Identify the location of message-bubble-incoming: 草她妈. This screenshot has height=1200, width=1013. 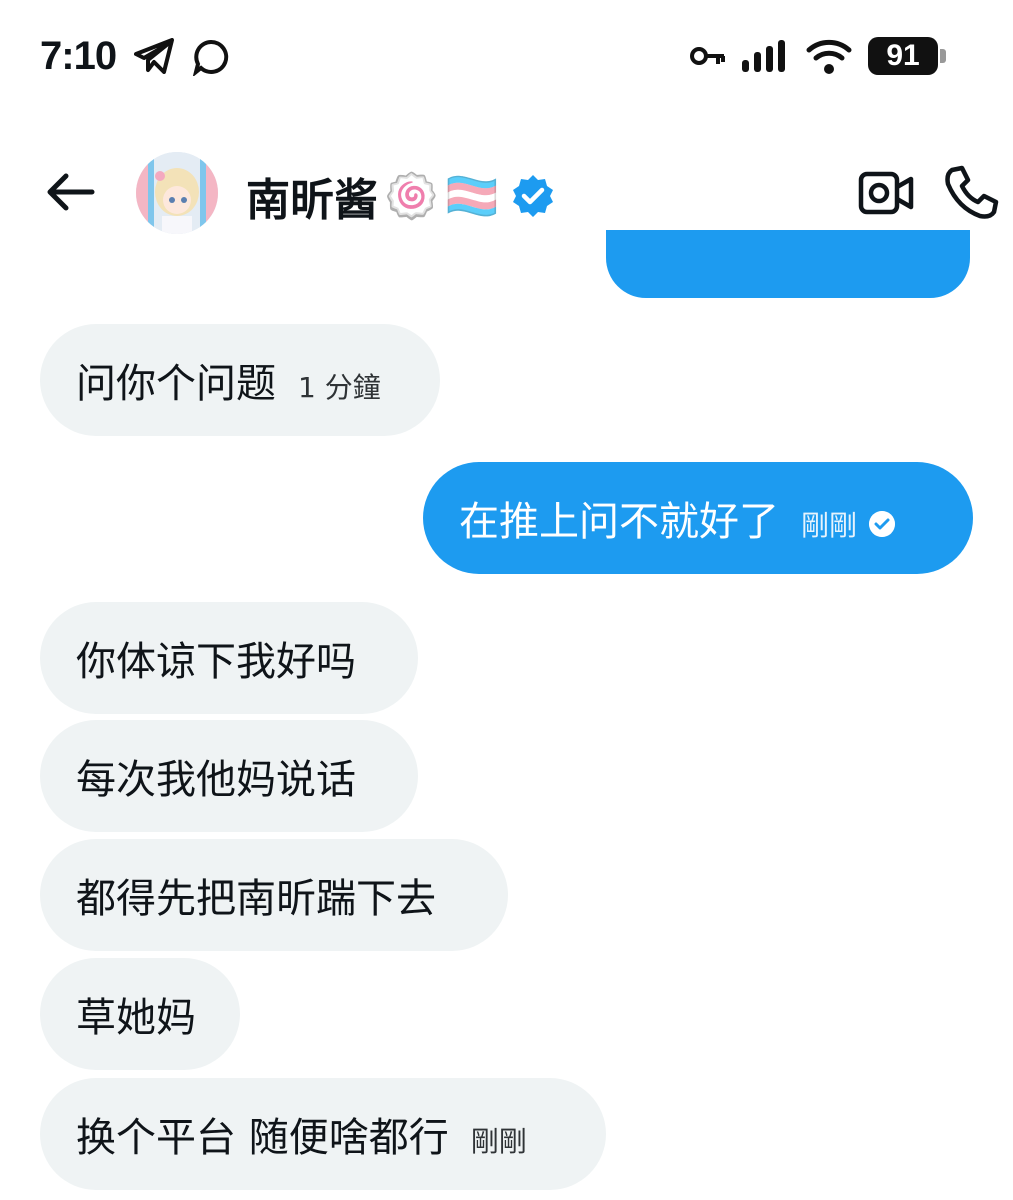
(140, 1014).